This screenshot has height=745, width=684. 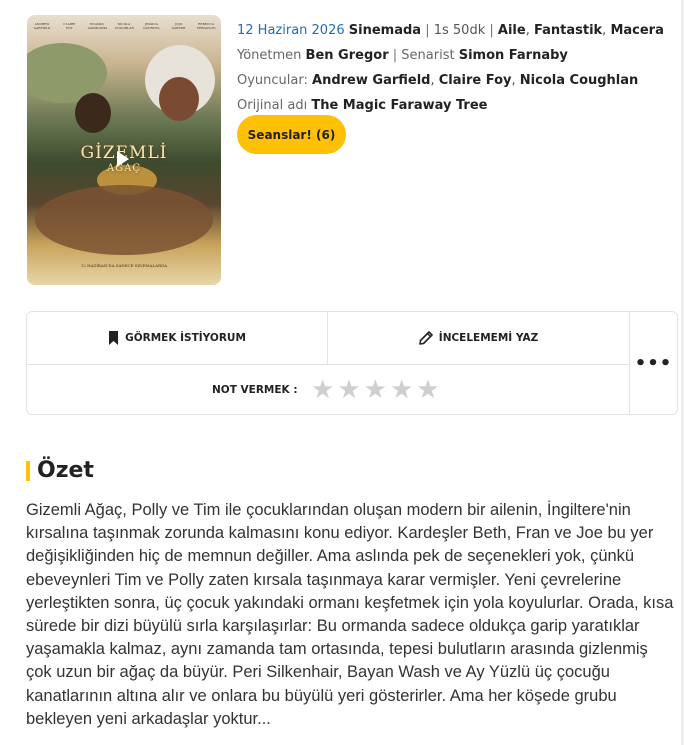 What do you see at coordinates (65, 470) in the screenshot?
I see `summary-title: Özet` at bounding box center [65, 470].